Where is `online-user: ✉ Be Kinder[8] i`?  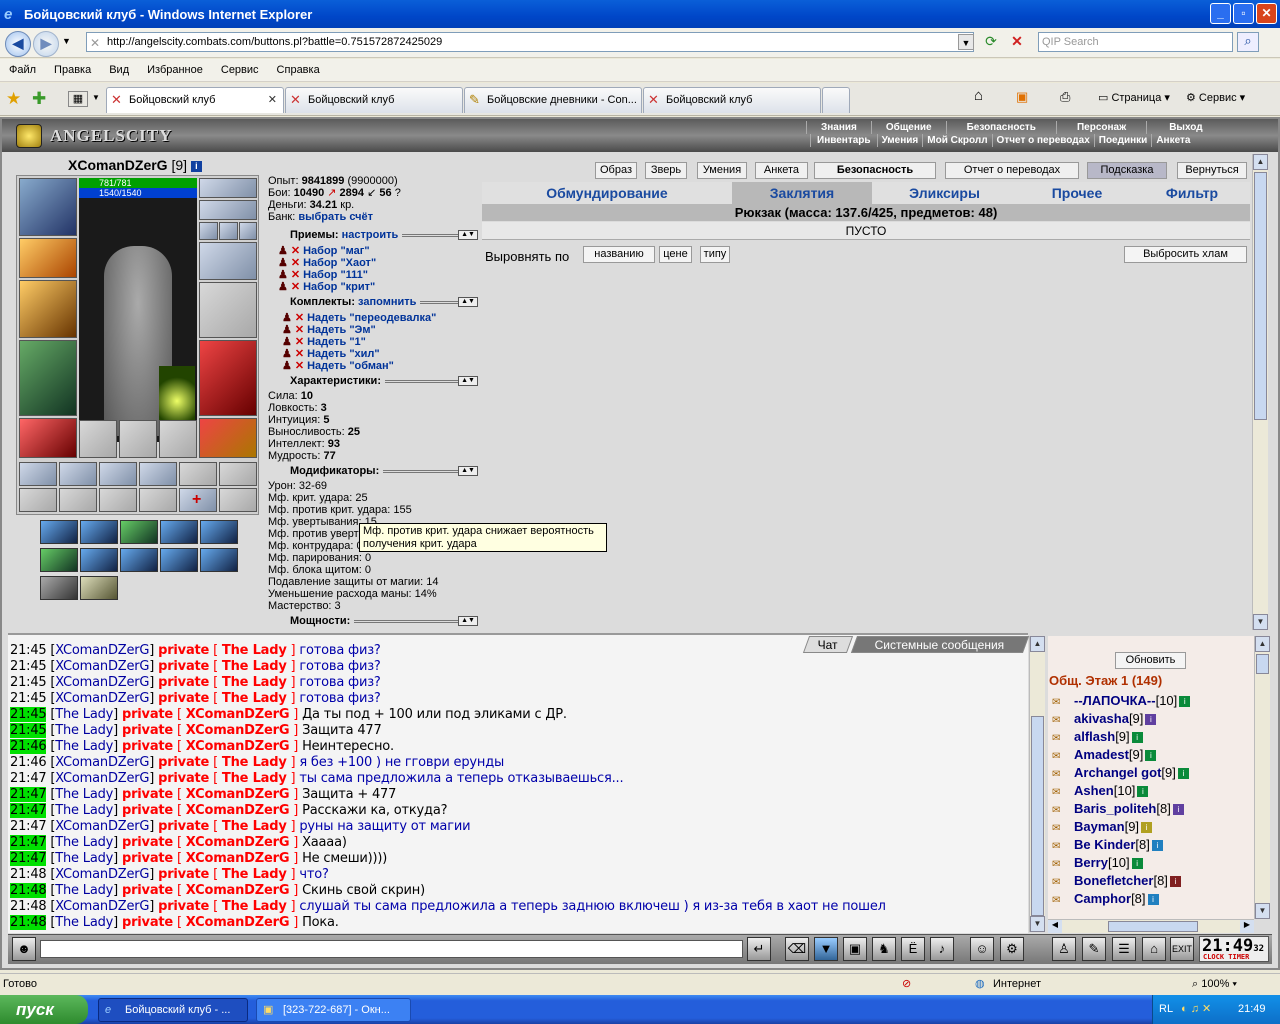 online-user: ✉ Be Kinder[8] i is located at coordinates (1107, 845).